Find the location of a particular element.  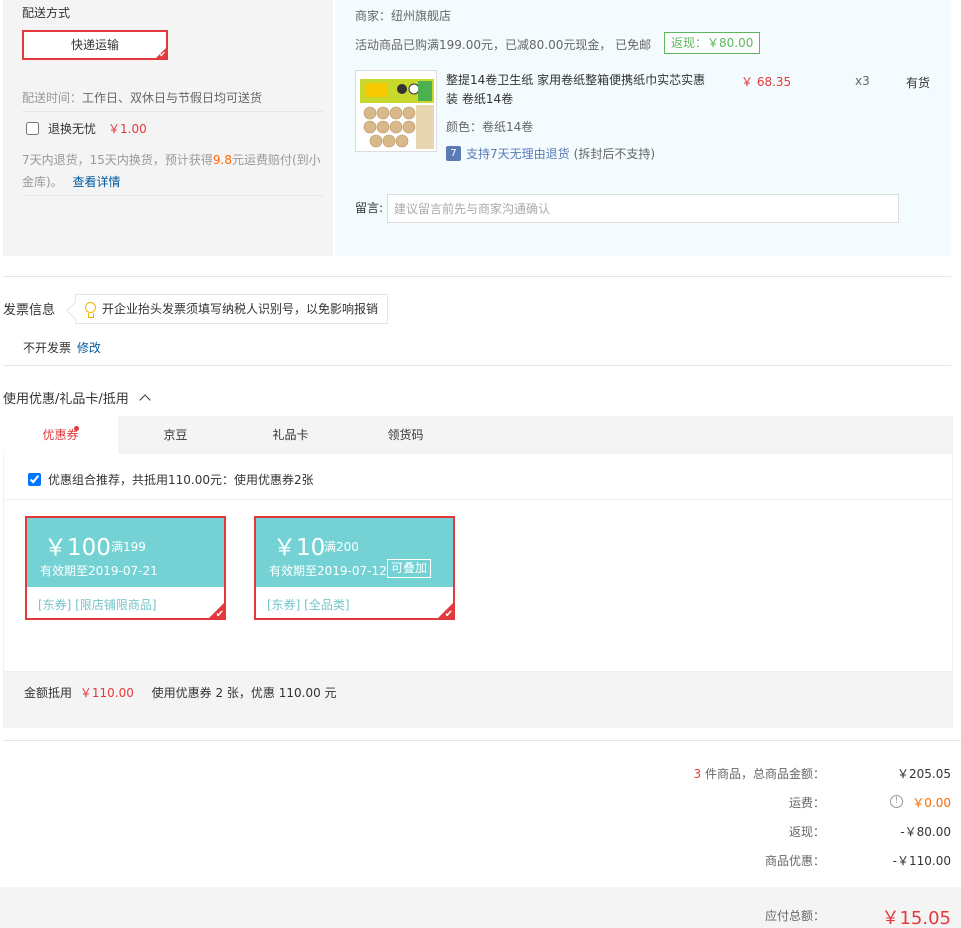

invoice-value: 不开发票 修改 is located at coordinates (62, 347).